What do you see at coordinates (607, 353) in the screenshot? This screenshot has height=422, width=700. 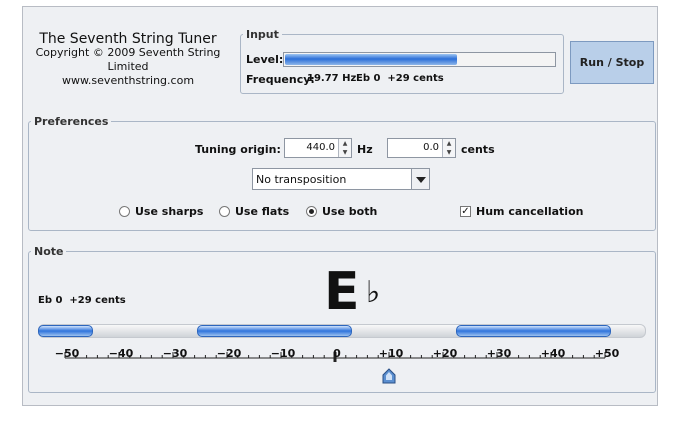 I see `scale-tick-label: +50` at bounding box center [607, 353].